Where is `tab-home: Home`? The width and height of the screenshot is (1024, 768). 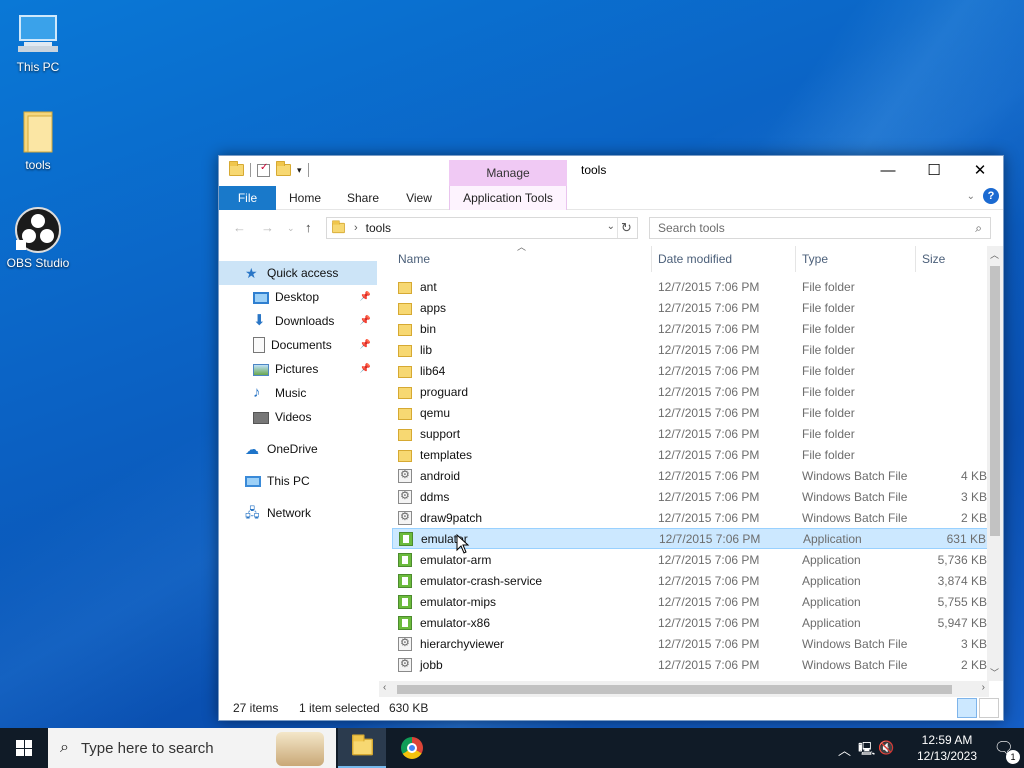 tab-home: Home is located at coordinates (305, 198).